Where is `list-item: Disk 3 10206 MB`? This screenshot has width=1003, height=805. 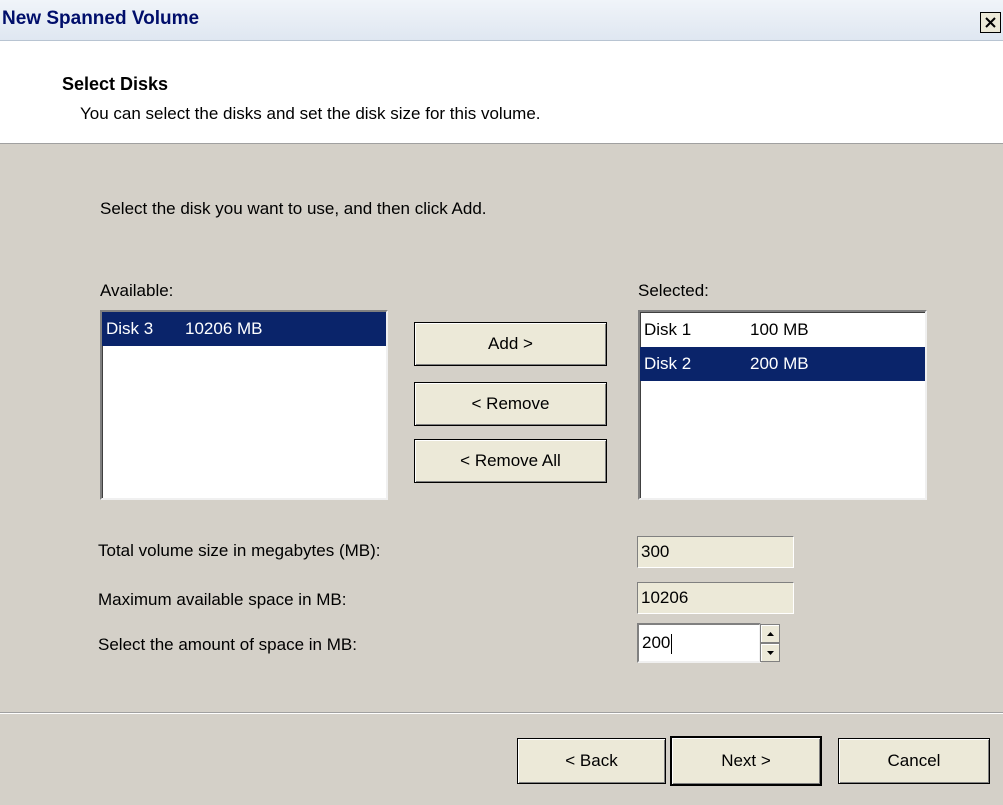
list-item: Disk 3 10206 MB is located at coordinates (244, 329).